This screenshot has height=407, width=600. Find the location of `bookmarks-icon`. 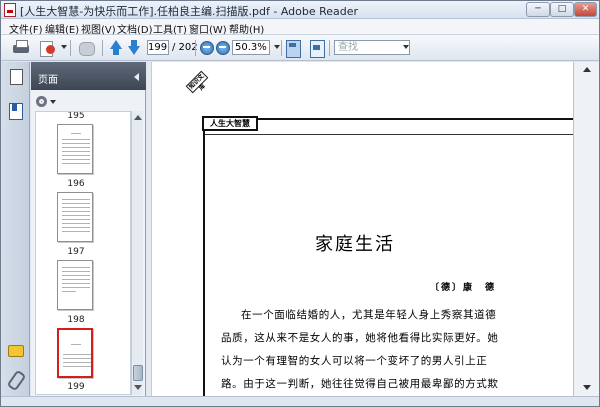

bookmarks-icon is located at coordinates (15, 111).